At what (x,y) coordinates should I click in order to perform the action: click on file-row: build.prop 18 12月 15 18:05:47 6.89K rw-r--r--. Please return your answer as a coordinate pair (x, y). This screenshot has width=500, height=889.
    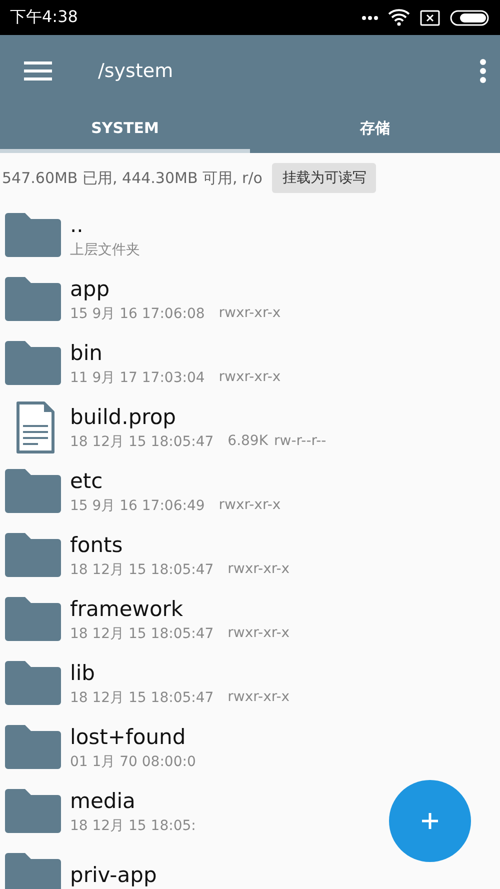
    Looking at the image, I should click on (250, 427).